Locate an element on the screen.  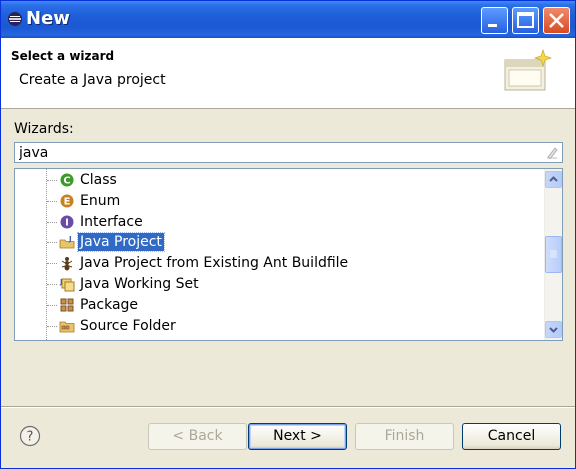
title-bar: New is located at coordinates (288, 19).